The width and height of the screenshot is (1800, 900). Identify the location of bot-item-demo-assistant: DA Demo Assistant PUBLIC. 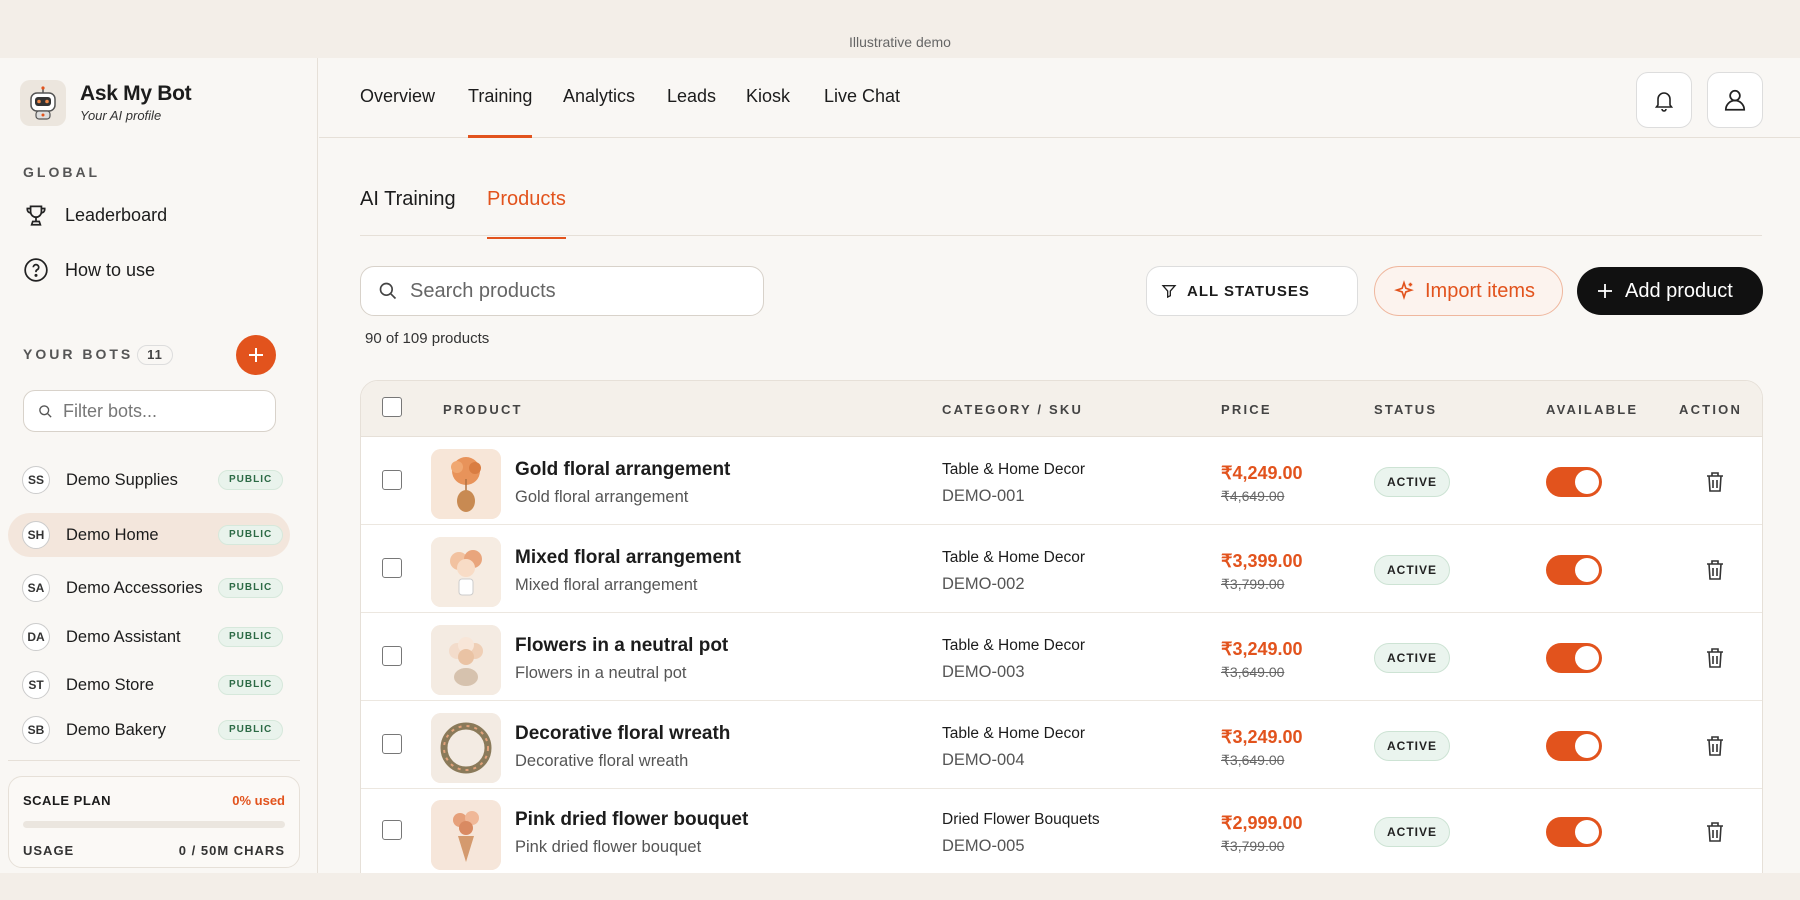
(149, 637).